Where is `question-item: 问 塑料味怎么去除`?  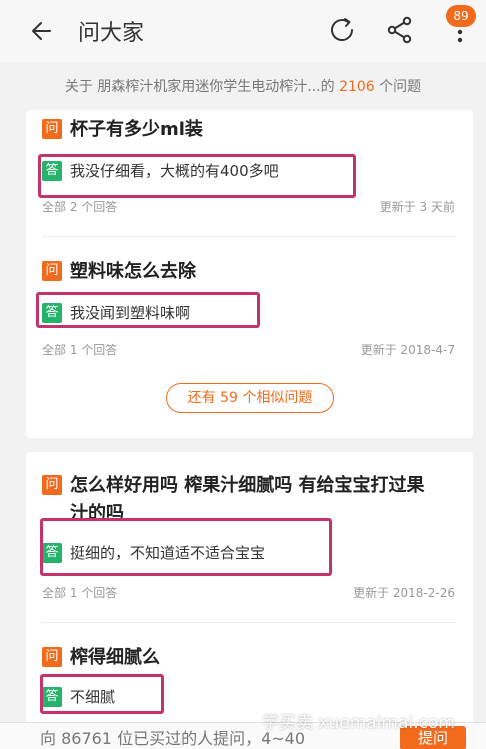 question-item: 问 塑料味怎么去除 is located at coordinates (119, 272).